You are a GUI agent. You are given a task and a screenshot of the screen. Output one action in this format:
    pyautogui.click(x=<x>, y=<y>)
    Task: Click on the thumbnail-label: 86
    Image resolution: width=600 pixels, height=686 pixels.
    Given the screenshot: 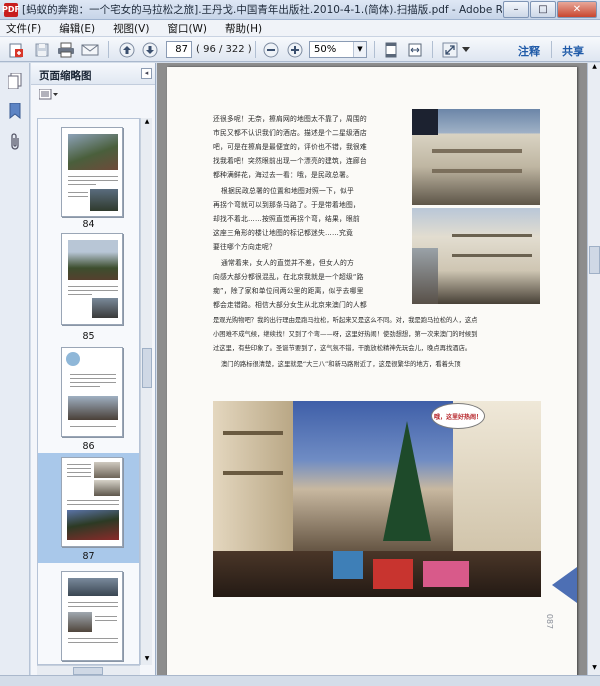 What is the action you would take?
    pyautogui.click(x=88, y=446)
    